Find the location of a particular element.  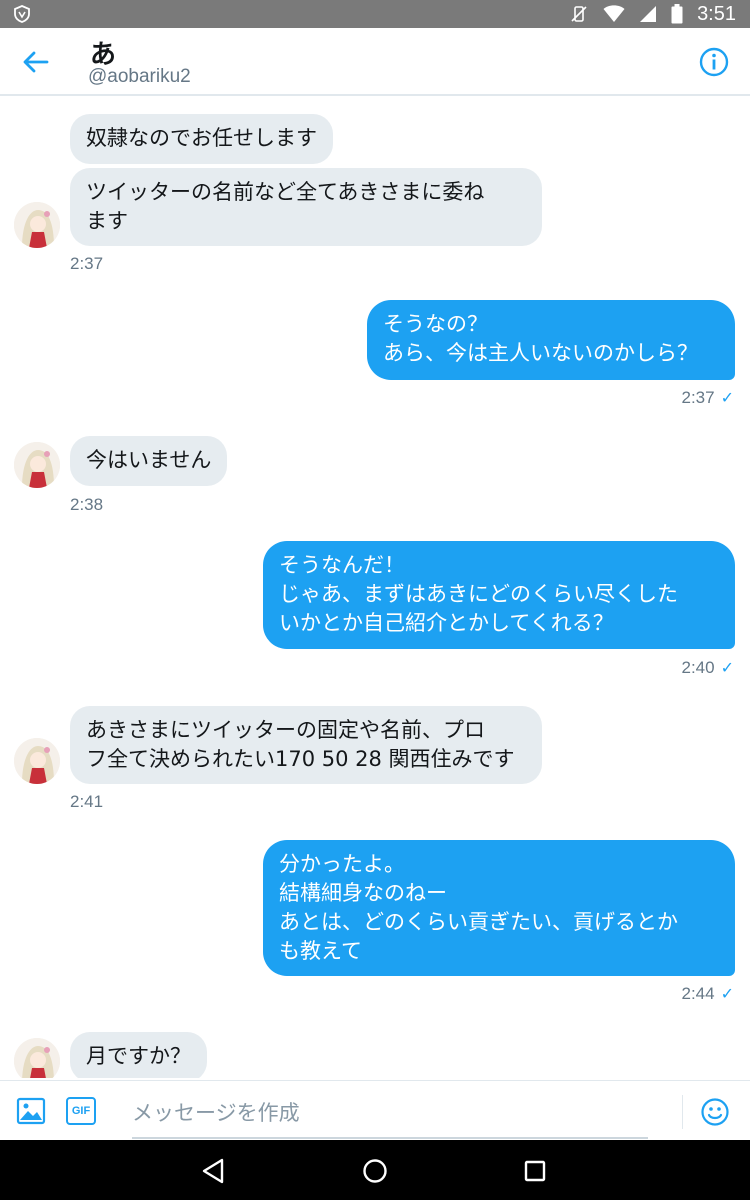

battery-icon is located at coordinates (677, 14).